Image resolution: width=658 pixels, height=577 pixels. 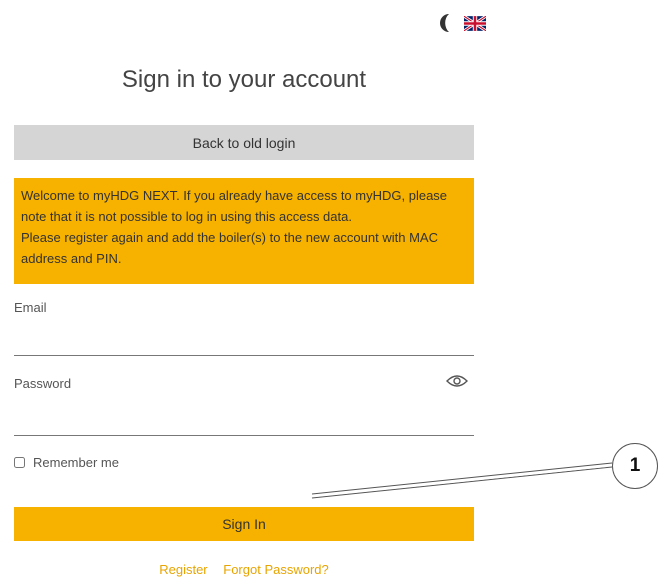 What do you see at coordinates (461, 23) in the screenshot?
I see `top-icons` at bounding box center [461, 23].